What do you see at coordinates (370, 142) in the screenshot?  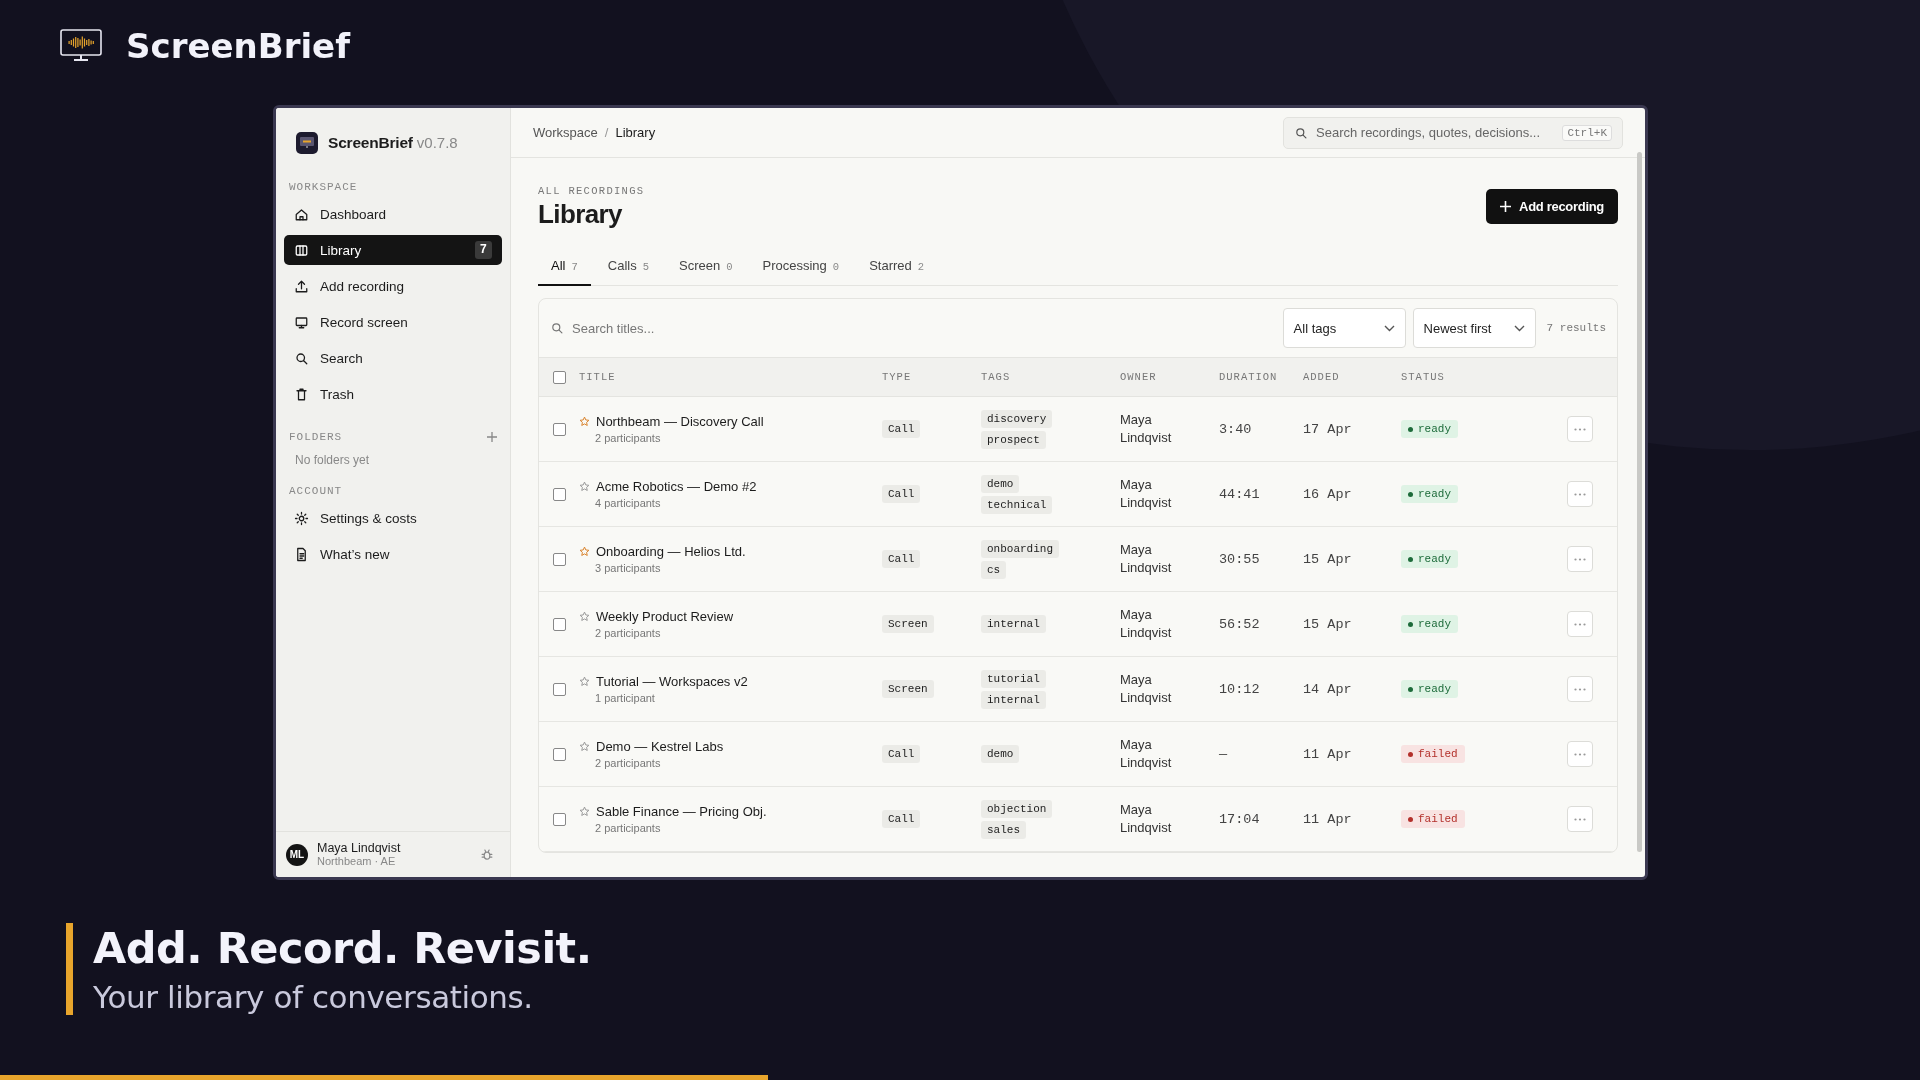 I see `app-name: ScreenBrief` at bounding box center [370, 142].